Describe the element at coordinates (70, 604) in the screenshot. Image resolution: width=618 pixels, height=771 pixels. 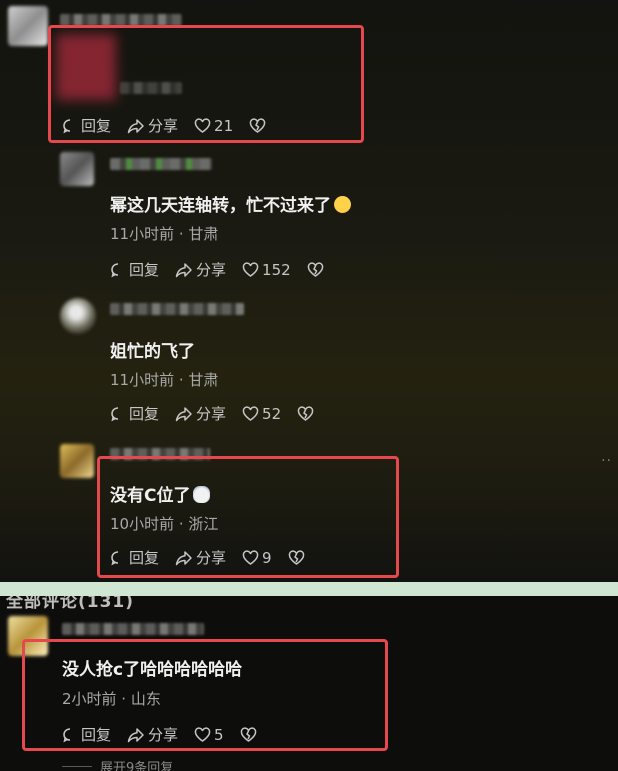
I see `section-title: 全部评论(131)` at that location.